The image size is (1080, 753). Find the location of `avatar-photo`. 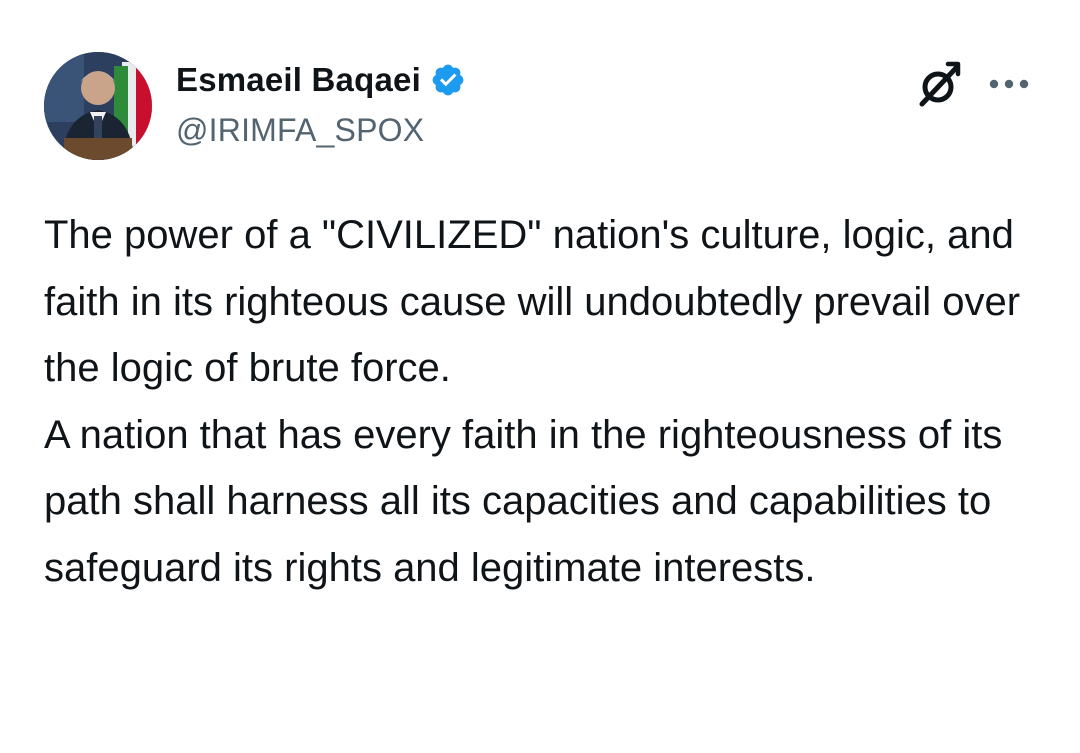

avatar-photo is located at coordinates (98, 106).